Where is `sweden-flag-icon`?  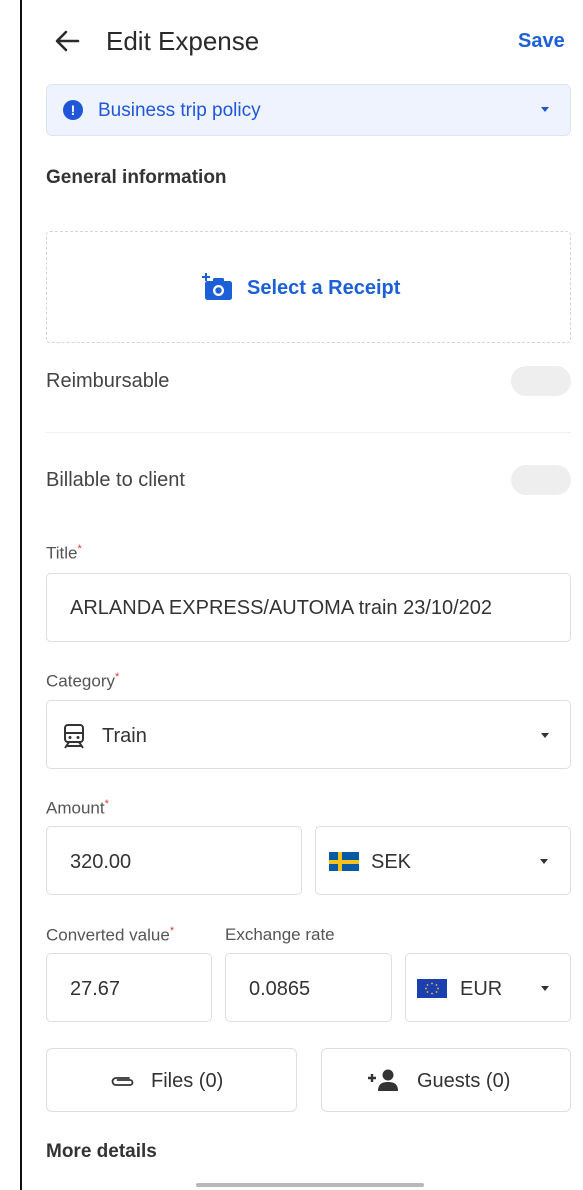
sweden-flag-icon is located at coordinates (344, 861).